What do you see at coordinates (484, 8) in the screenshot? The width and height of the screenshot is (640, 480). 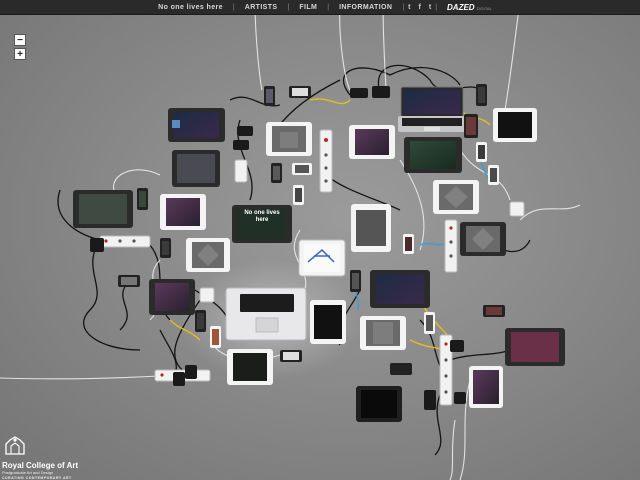 I see `dazed-logo-sub: DIGITAL` at bounding box center [484, 8].